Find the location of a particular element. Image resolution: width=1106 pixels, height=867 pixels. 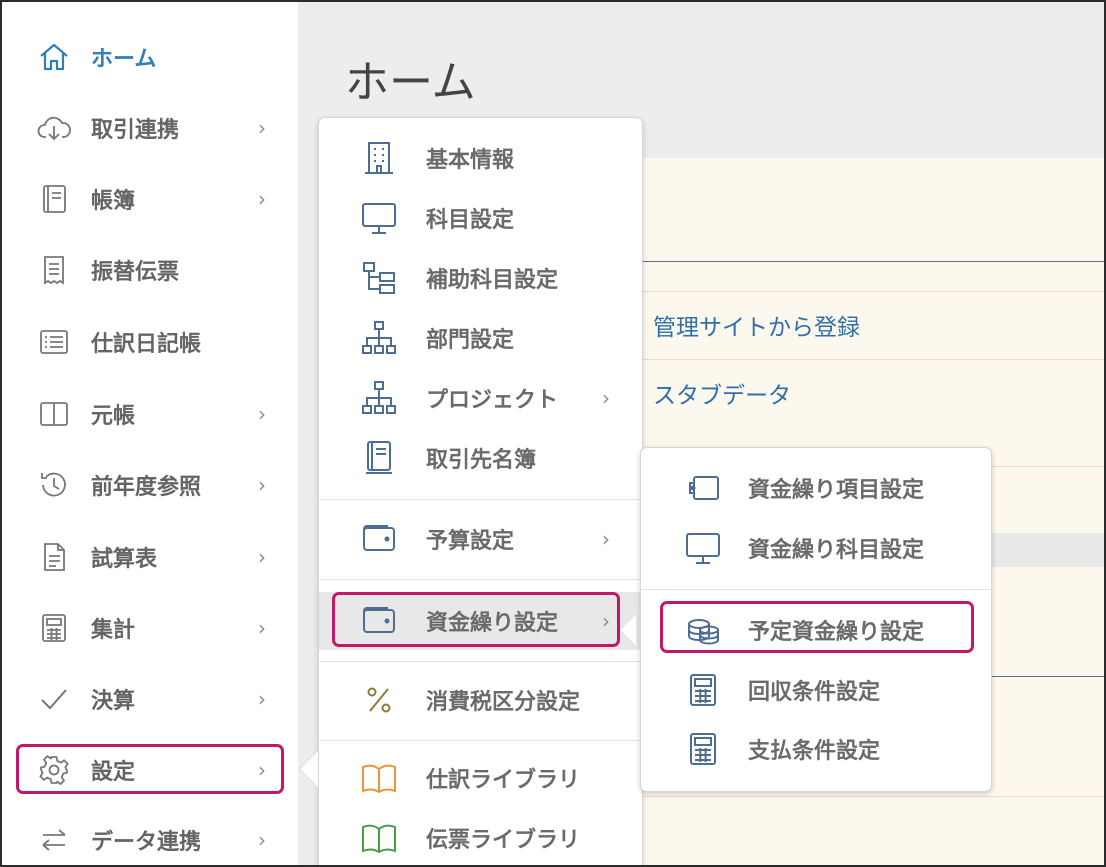

sidebar-item-transaction-link: 取引連携 › is located at coordinates (150, 128).